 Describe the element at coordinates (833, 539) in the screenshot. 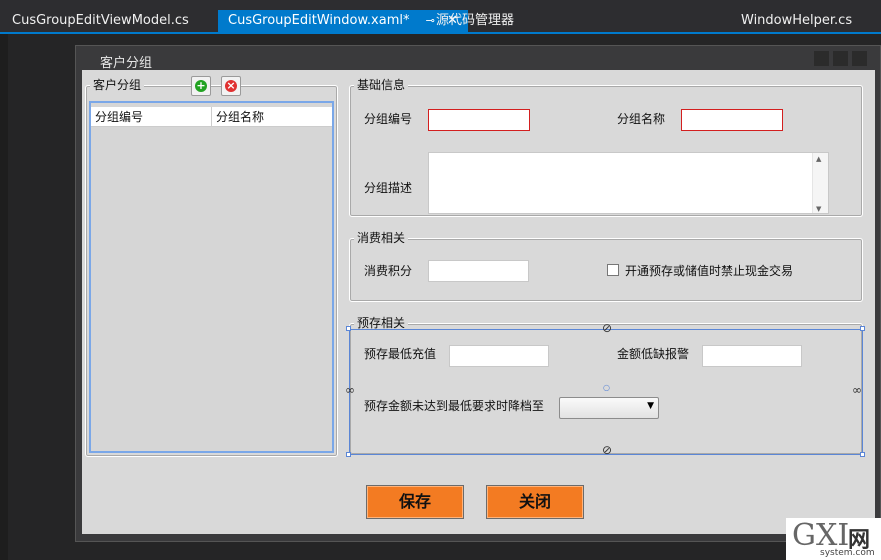

I see `site-watermark: GXI 网 system.com` at that location.